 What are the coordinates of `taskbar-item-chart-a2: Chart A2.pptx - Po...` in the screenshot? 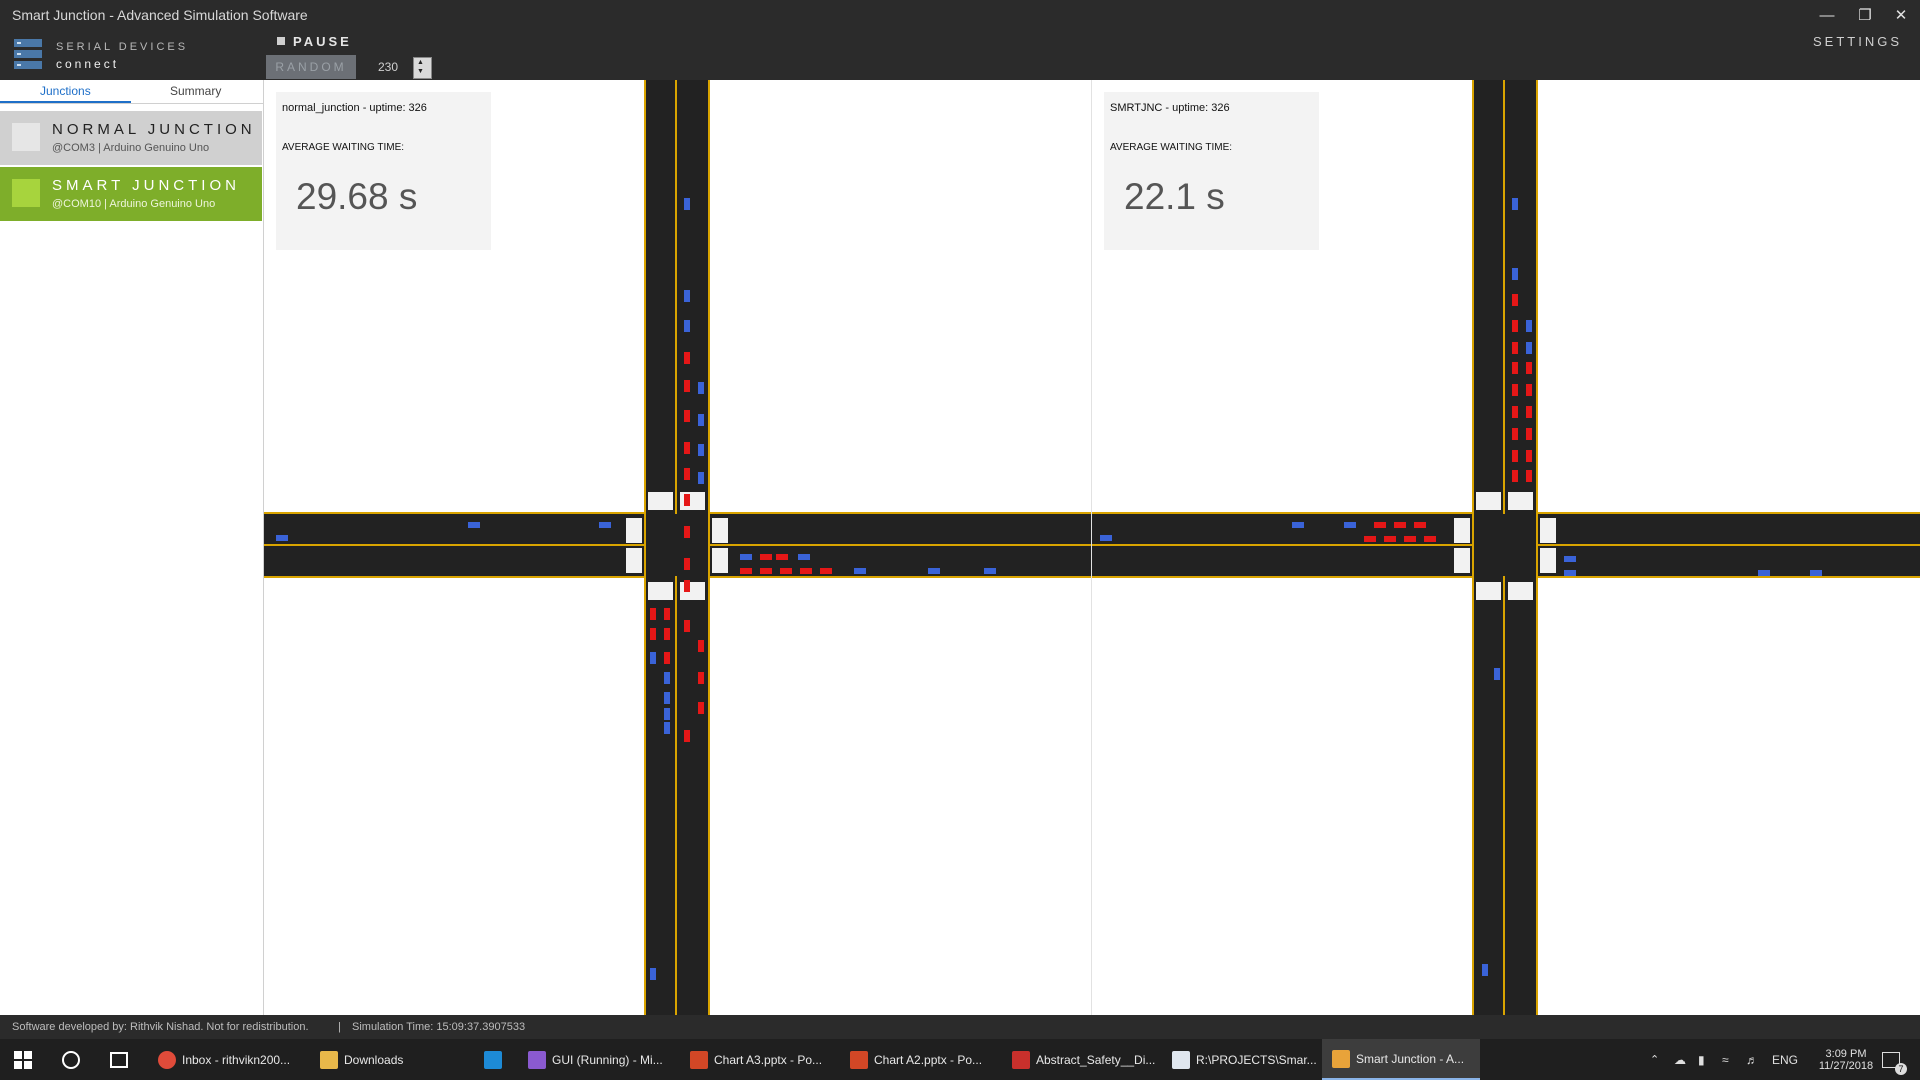 It's located at (916, 1059).